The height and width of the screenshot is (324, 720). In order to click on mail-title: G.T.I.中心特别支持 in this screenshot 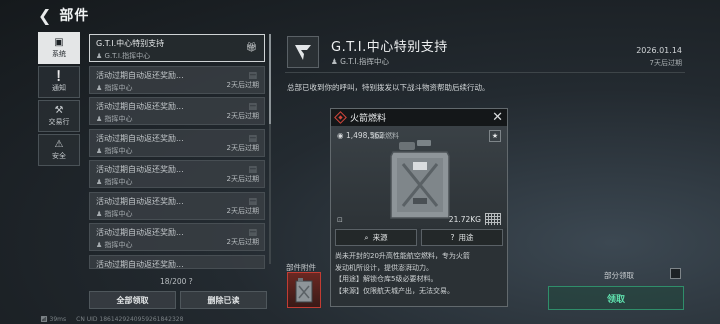, I will do `click(130, 43)`.